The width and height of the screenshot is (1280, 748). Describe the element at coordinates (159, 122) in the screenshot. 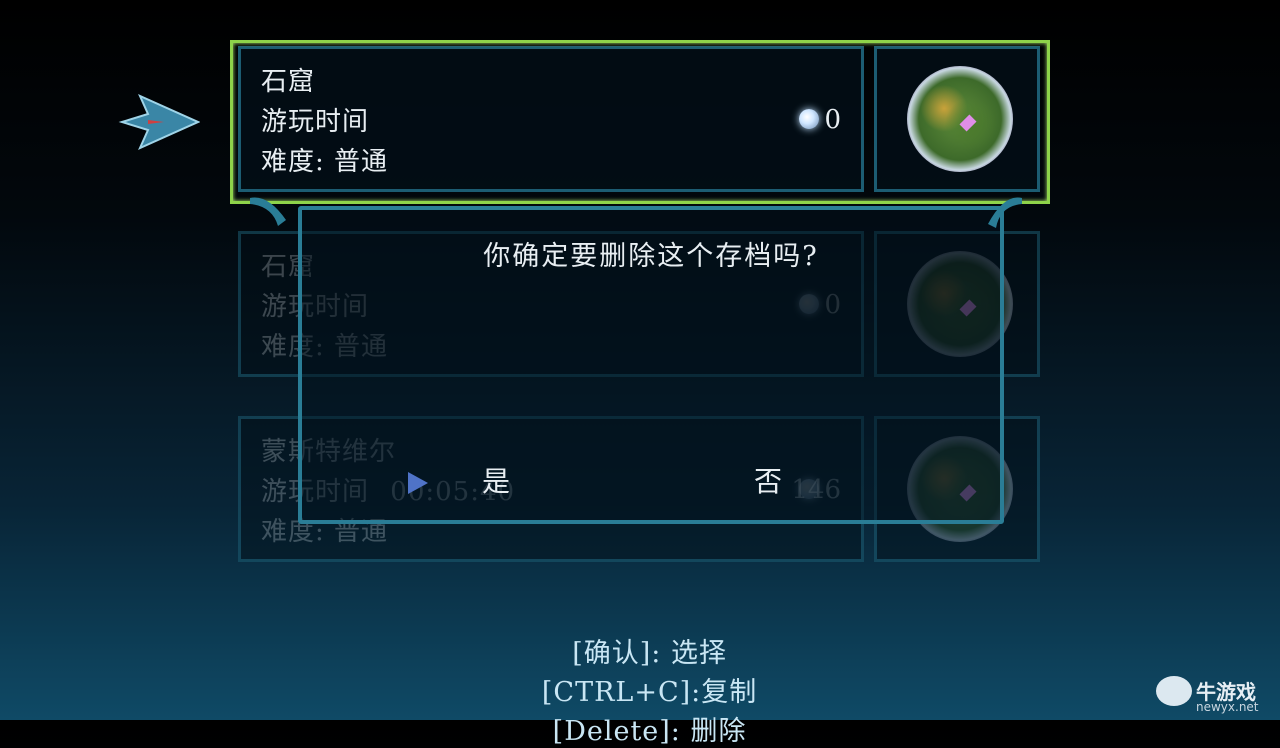

I see `selection-cursor-icon` at that location.